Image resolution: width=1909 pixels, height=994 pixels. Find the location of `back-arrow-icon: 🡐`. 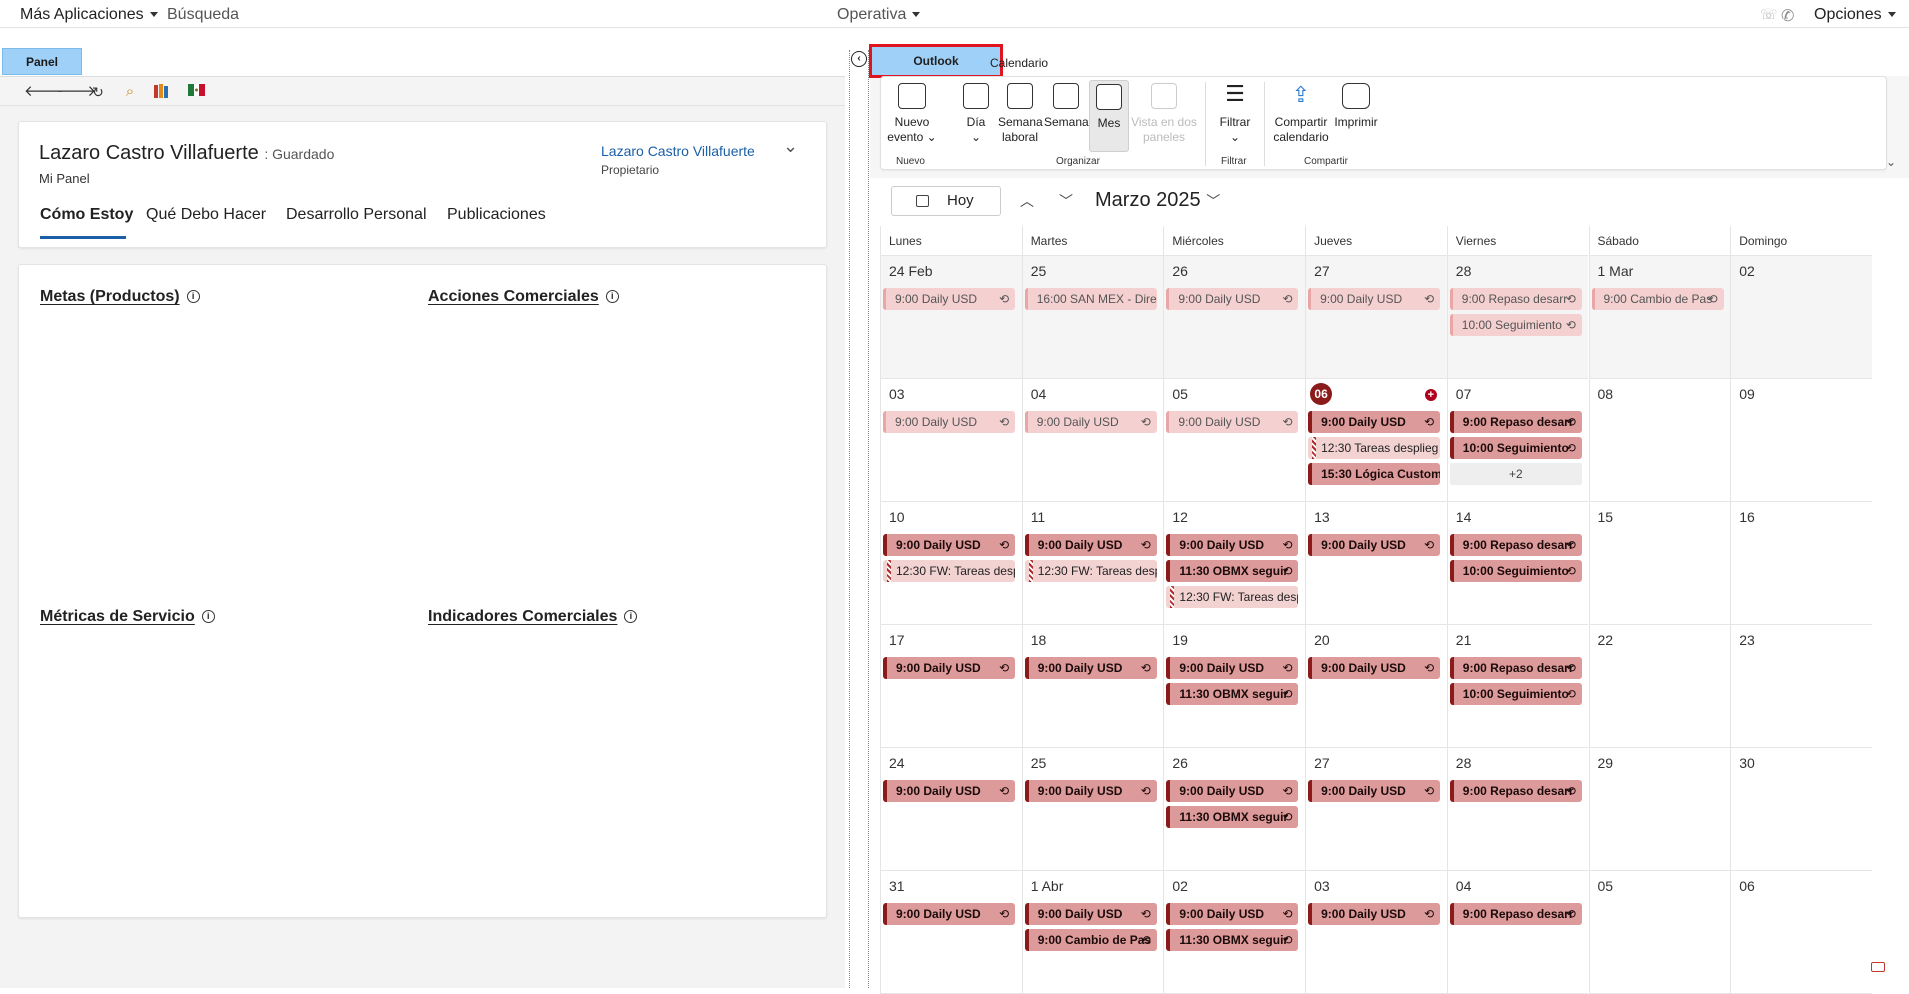

back-arrow-icon: 🡐 is located at coordinates (44, 92).